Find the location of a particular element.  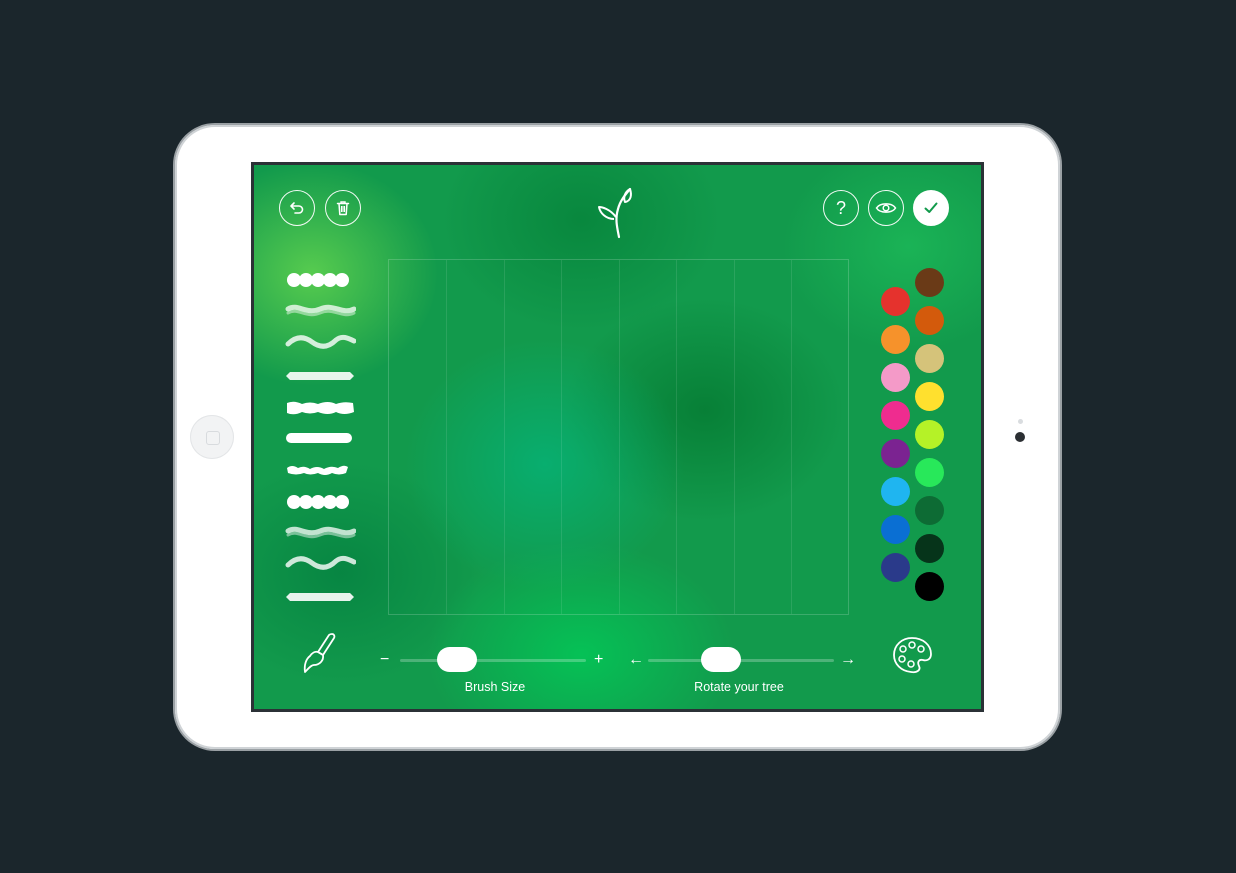

paintbrush-icon is located at coordinates (319, 653).